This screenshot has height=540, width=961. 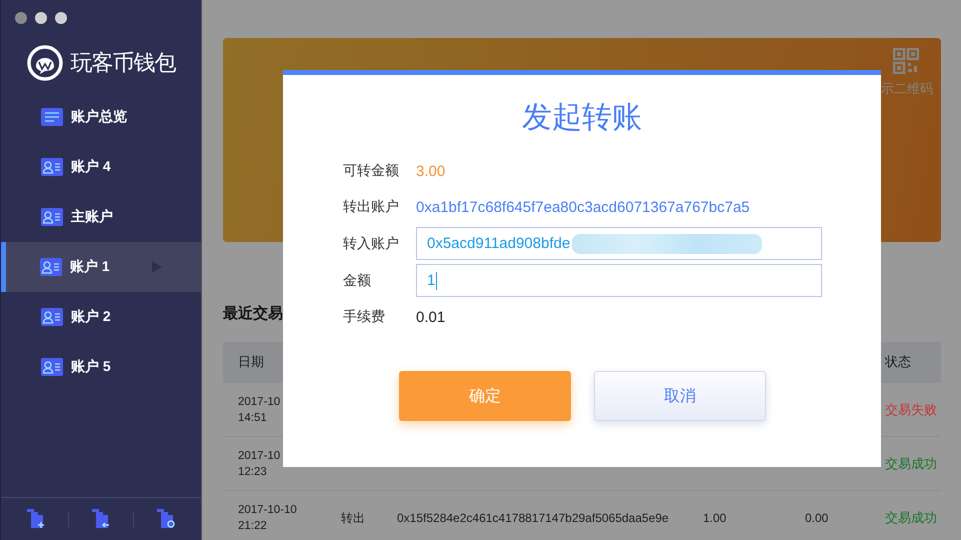 What do you see at coordinates (268, 518) in the screenshot?
I see `table-cell-text: 2017-10-10 21:22` at bounding box center [268, 518].